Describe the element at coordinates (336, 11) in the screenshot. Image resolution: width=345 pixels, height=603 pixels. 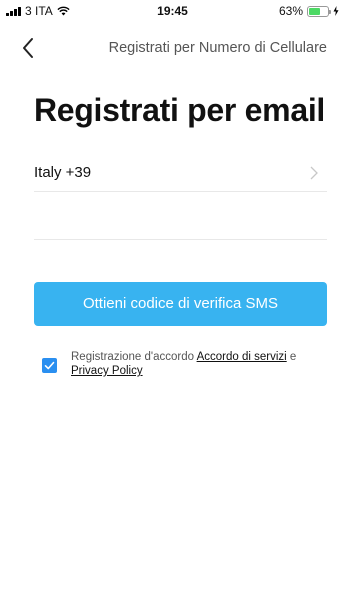
I see `charging-icon` at that location.